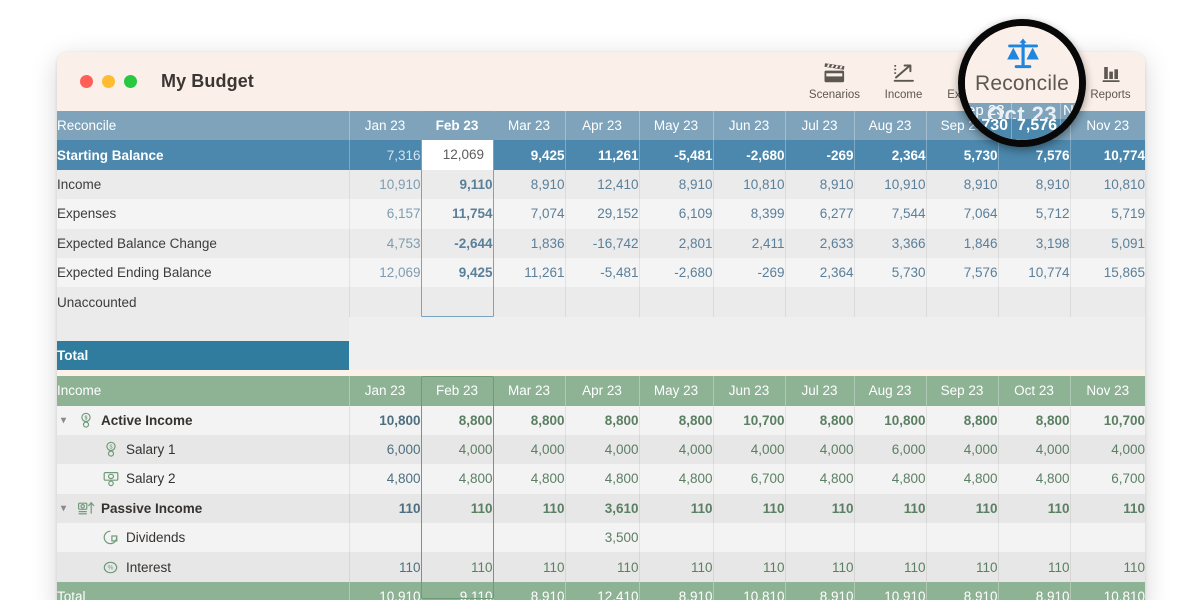  Describe the element at coordinates (384, 449) in the screenshot. I see `cell: 6,000` at that location.